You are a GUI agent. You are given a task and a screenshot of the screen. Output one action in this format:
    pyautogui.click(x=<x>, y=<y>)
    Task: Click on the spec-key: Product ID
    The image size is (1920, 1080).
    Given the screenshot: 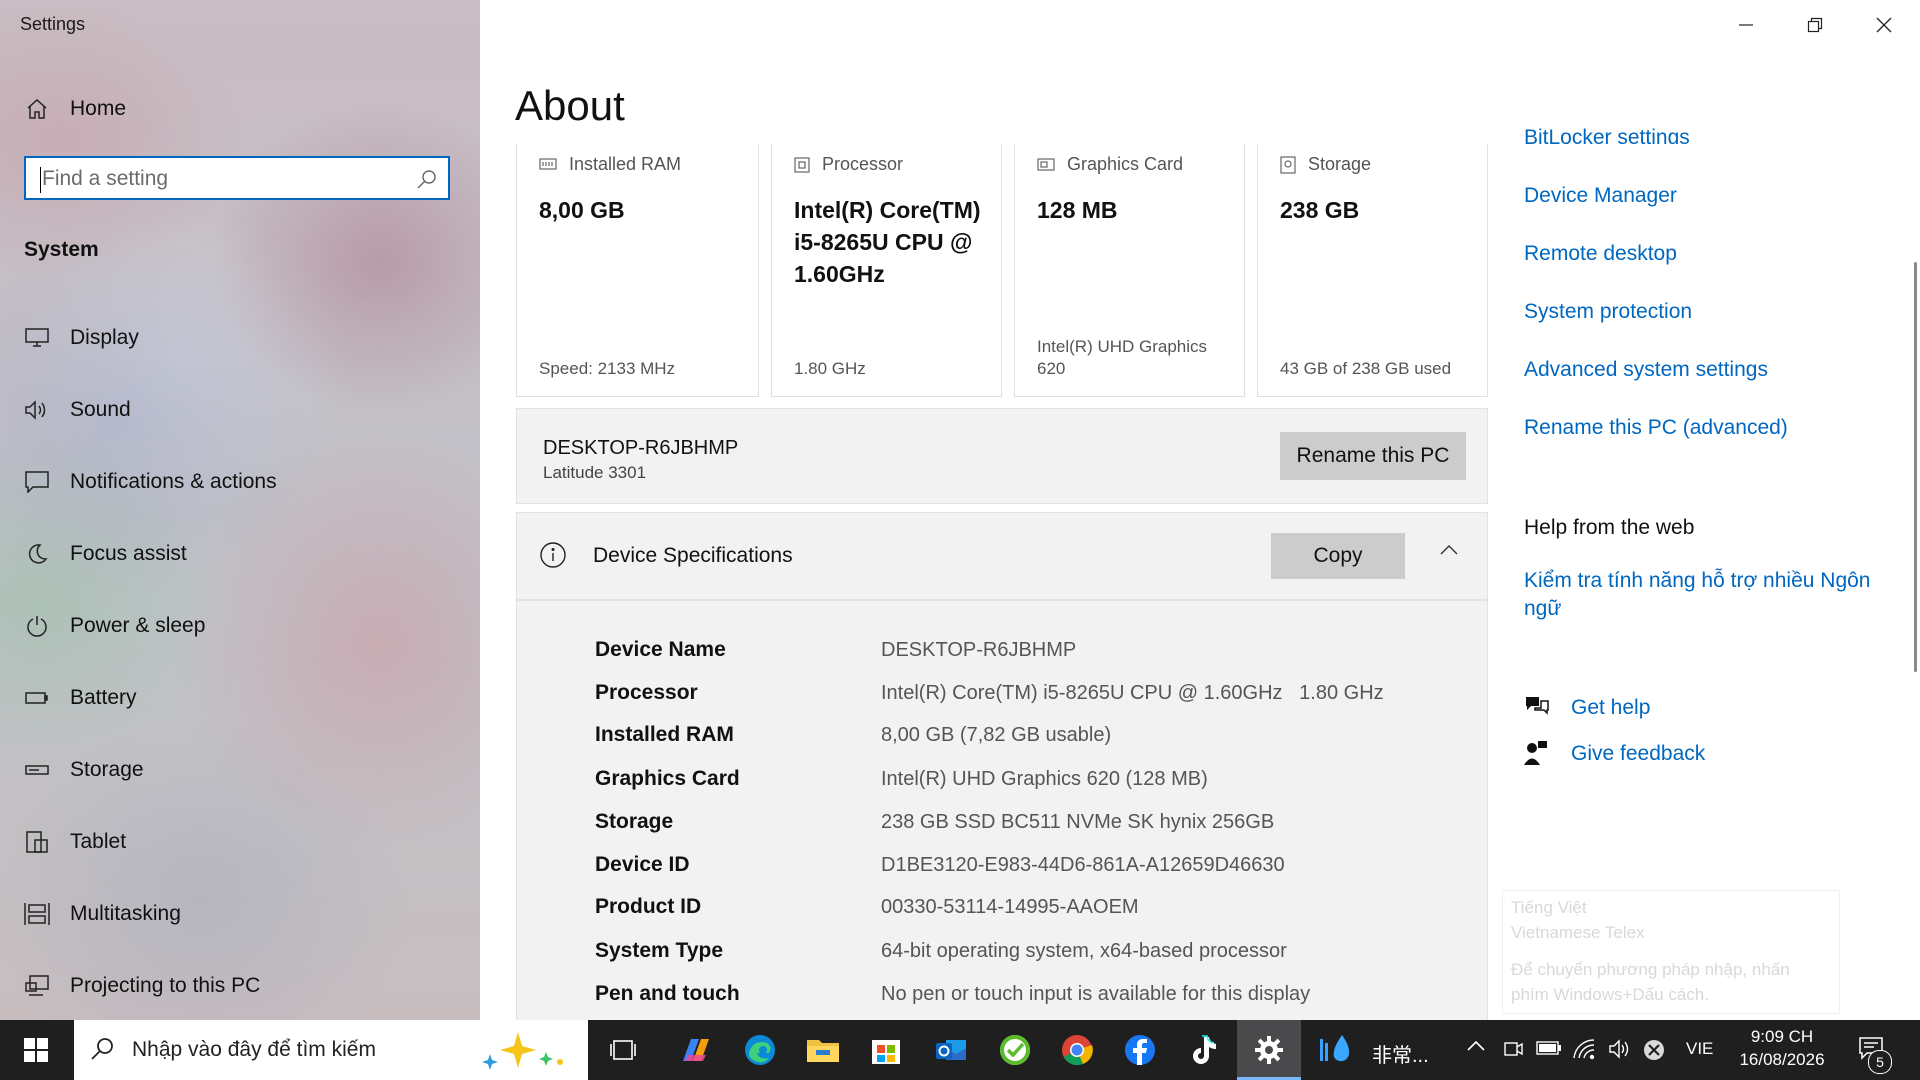 What is the action you would take?
    pyautogui.click(x=648, y=906)
    